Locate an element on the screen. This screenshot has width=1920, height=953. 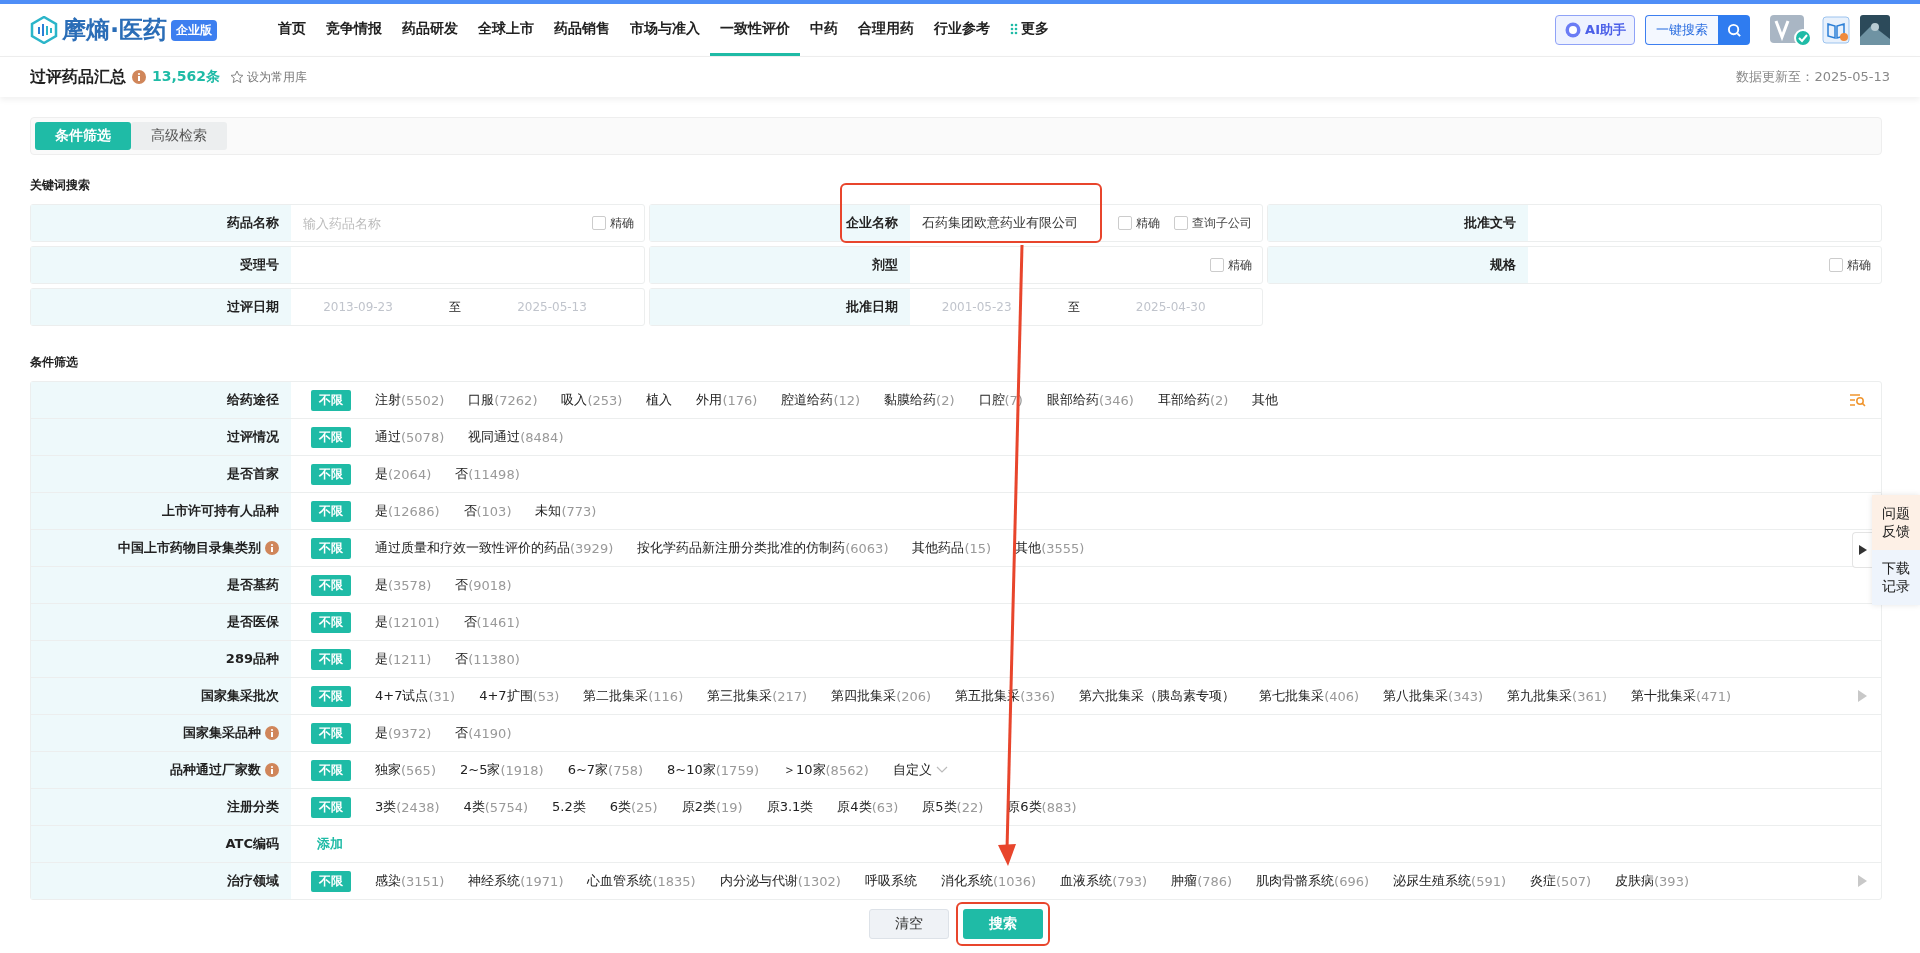
filter-option: 2~5家(1918) is located at coordinates (501, 770).